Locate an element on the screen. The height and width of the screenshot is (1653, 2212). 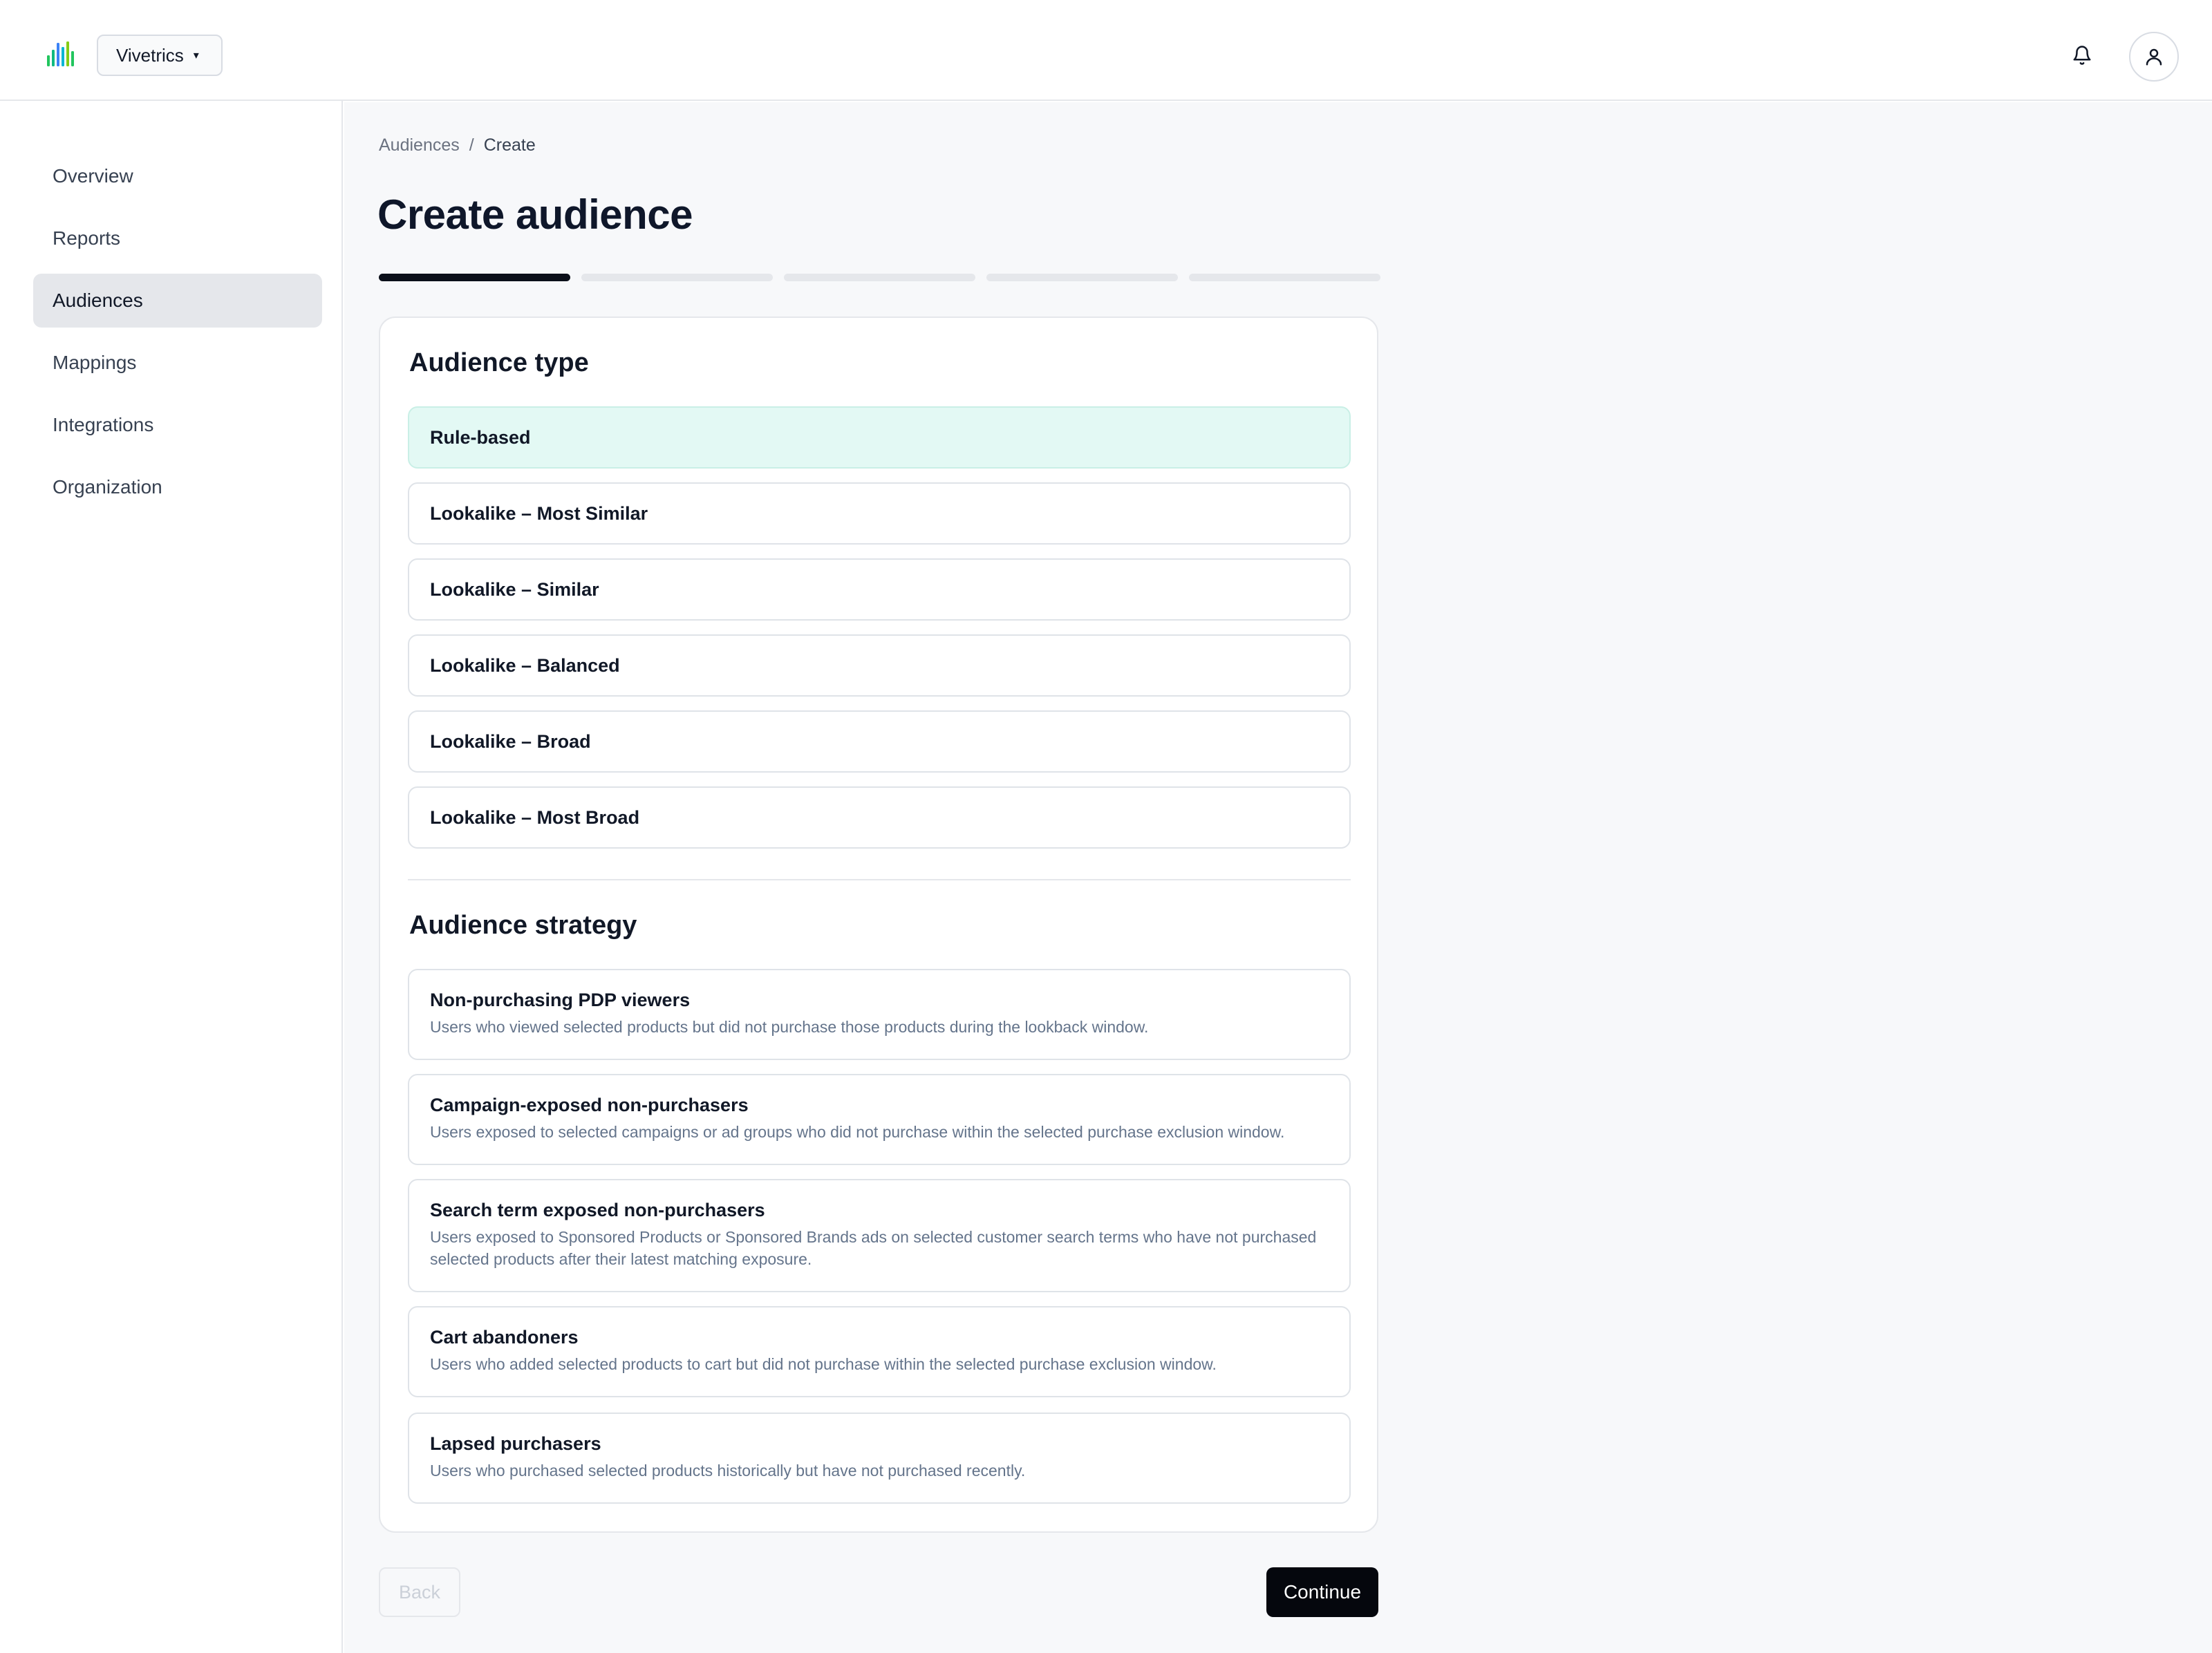
step-3-indicator is located at coordinates (880, 277).